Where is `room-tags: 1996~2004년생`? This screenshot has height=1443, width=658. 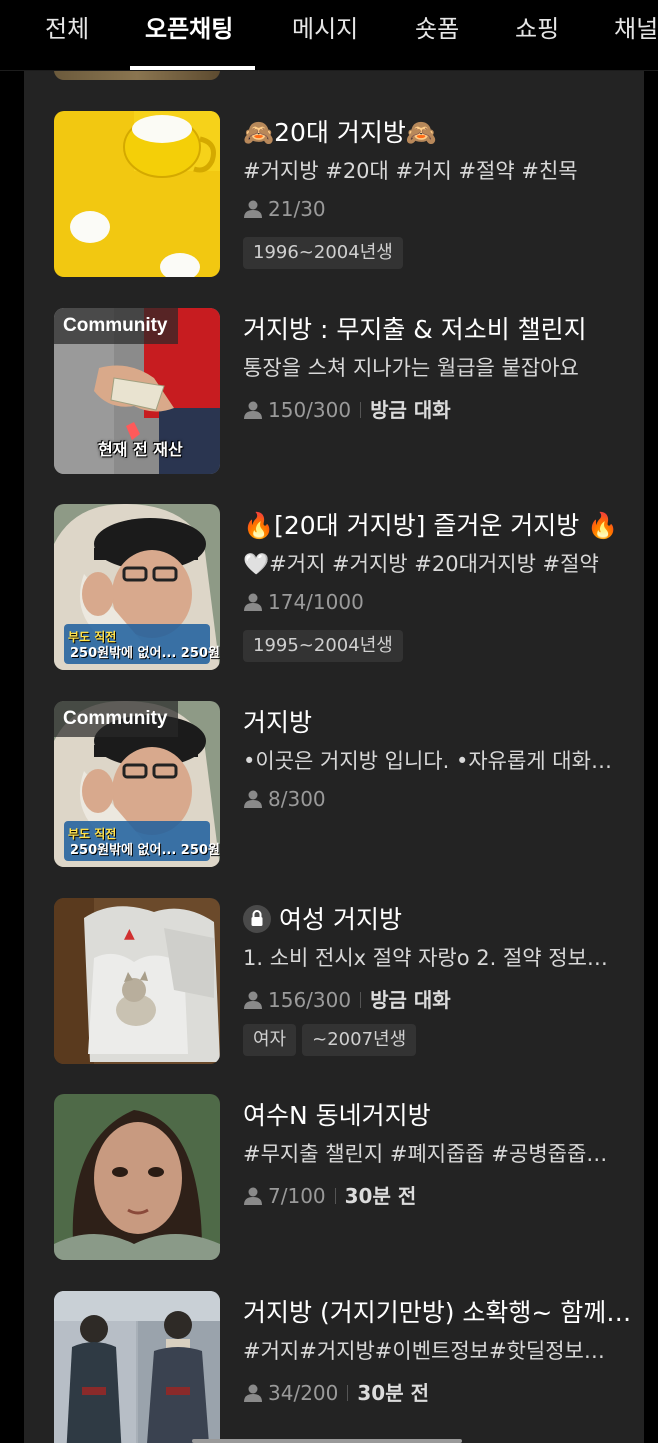 room-tags: 1996~2004년생 is located at coordinates (326, 254).